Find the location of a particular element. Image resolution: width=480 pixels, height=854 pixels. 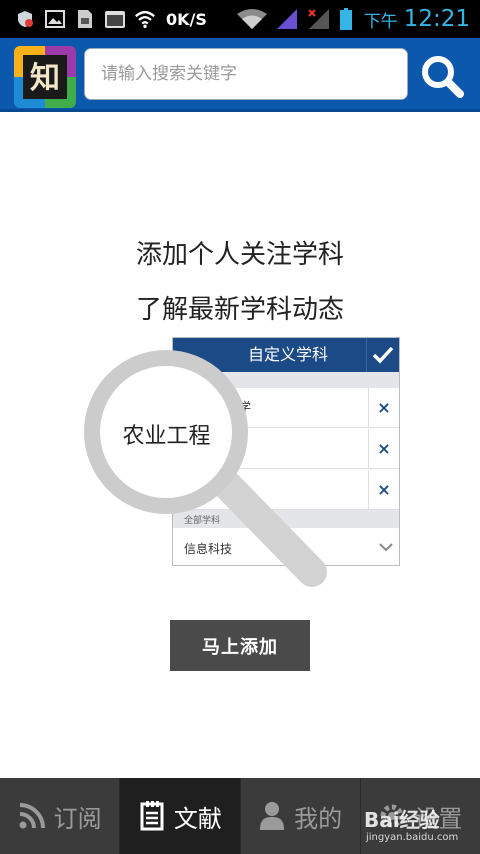

network-speed: 0K/S is located at coordinates (186, 19).